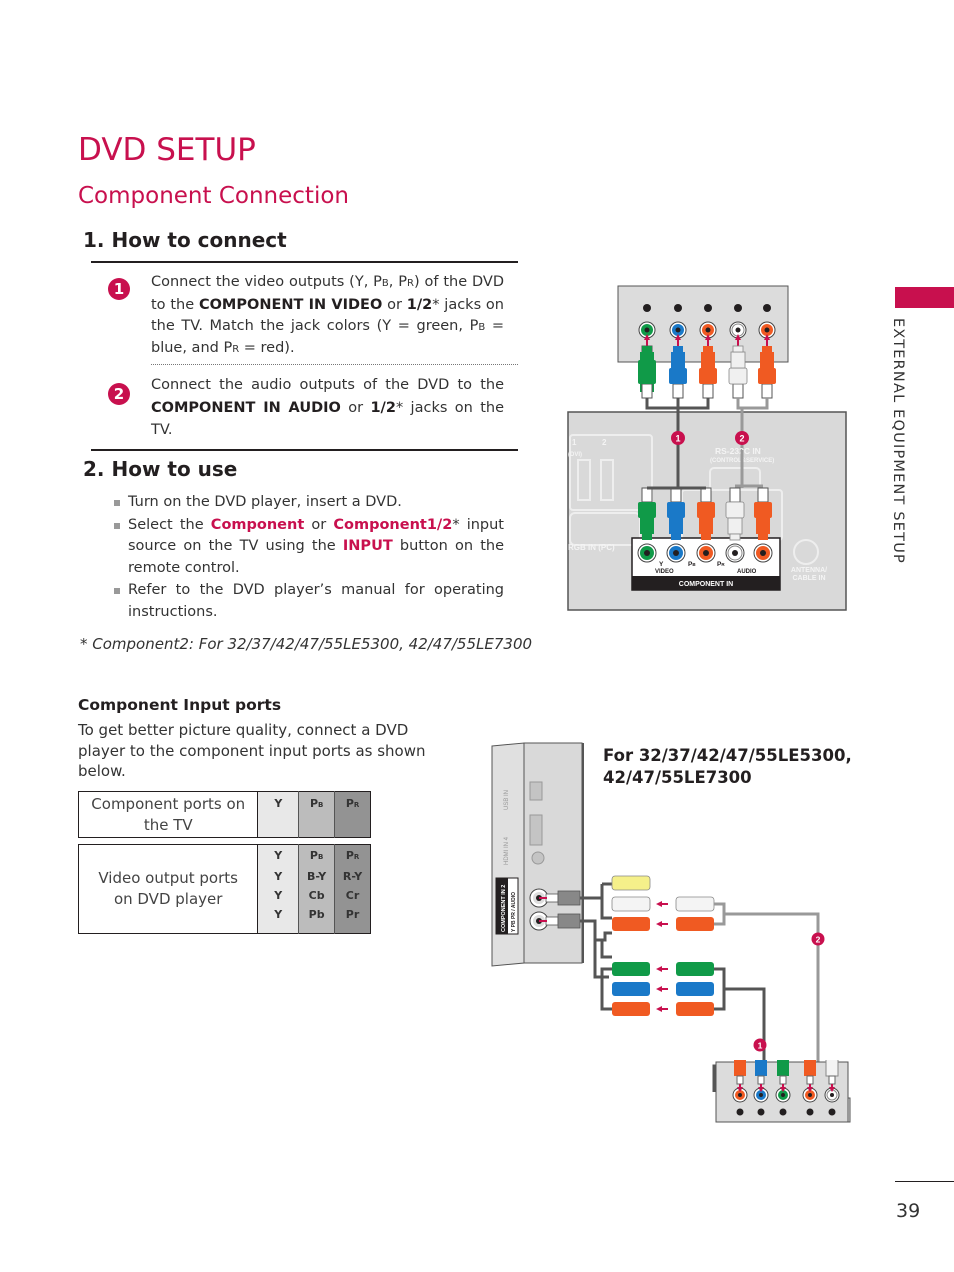 Image resolution: width=954 pixels, height=1272 pixels. Describe the element at coordinates (317, 920) in the screenshot. I see `dvd-cell: Pb` at that location.